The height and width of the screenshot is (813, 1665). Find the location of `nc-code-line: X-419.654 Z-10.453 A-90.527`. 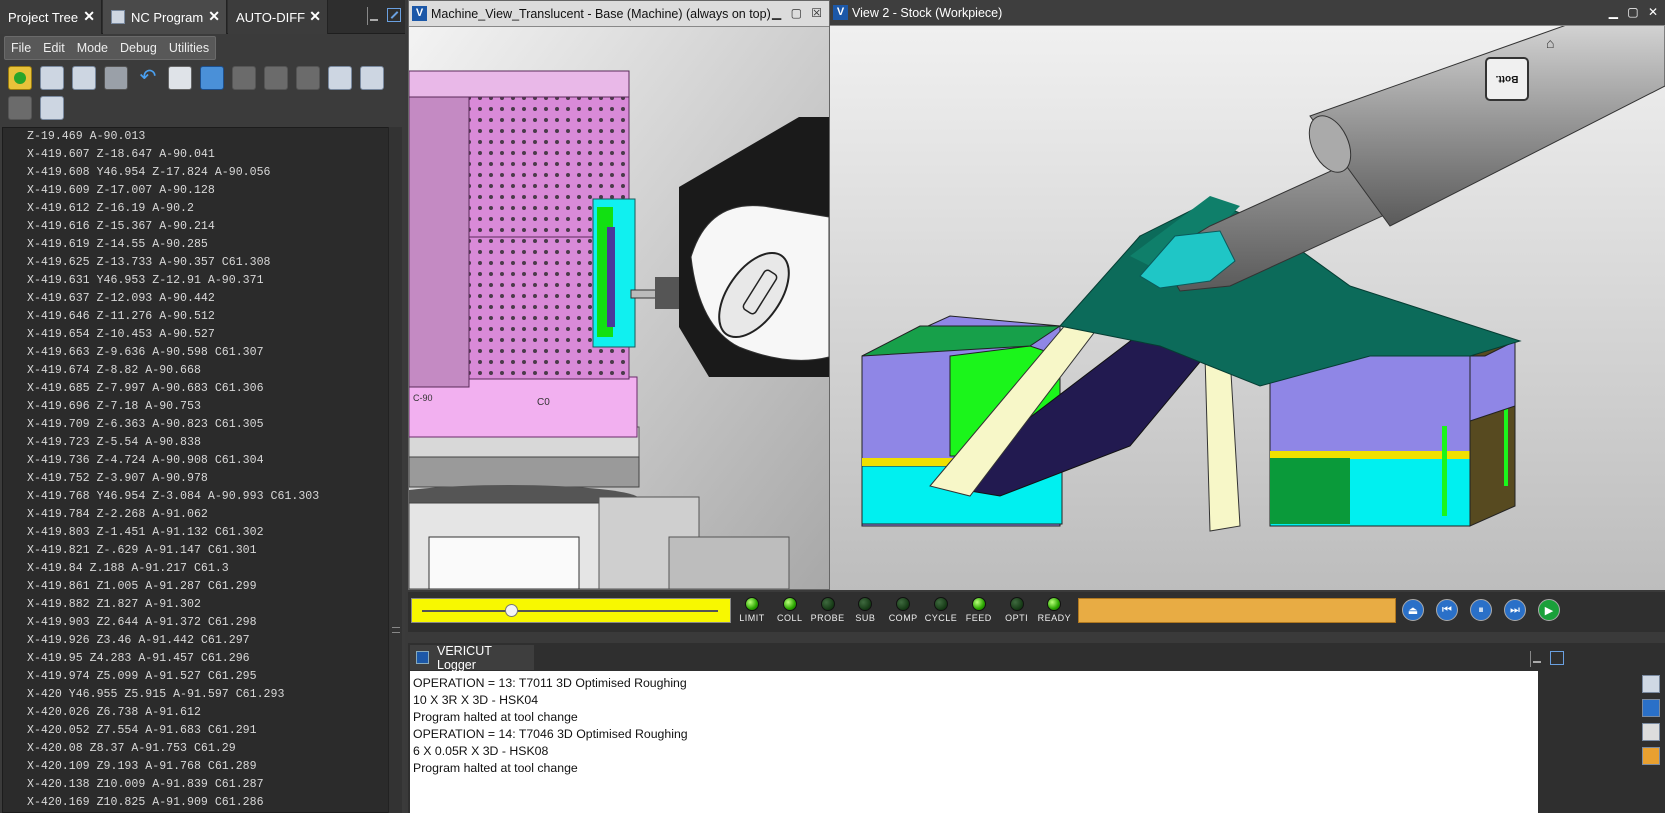

nc-code-line: X-419.654 Z-10.453 A-90.527 is located at coordinates (201, 335).